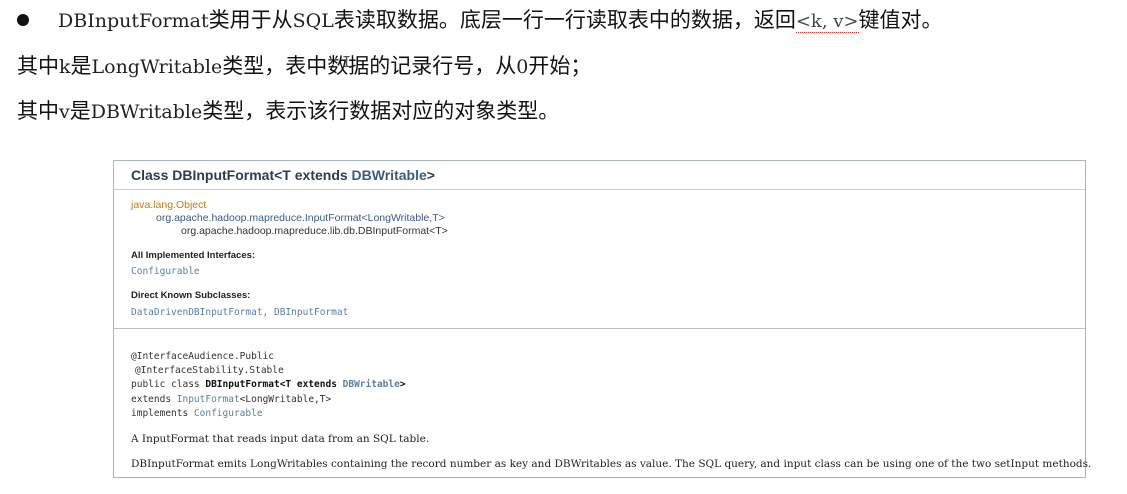 The image size is (1127, 494). Describe the element at coordinates (193, 255) in the screenshot. I see `interfaces-label: All Implemented Interfaces:` at that location.